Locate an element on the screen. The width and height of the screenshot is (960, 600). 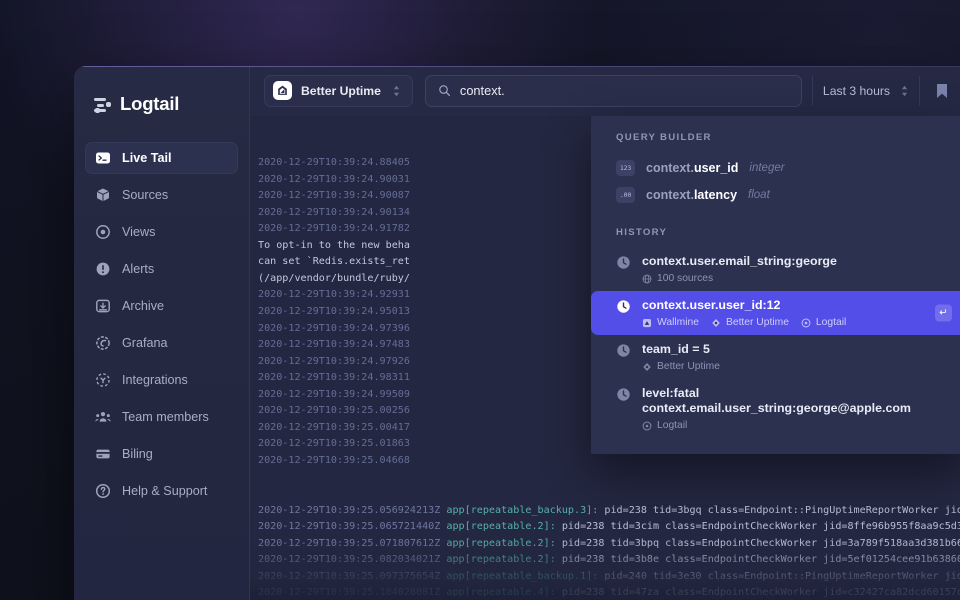
history-query-text: context.user.user_id:12 is located at coordinates (711, 305).